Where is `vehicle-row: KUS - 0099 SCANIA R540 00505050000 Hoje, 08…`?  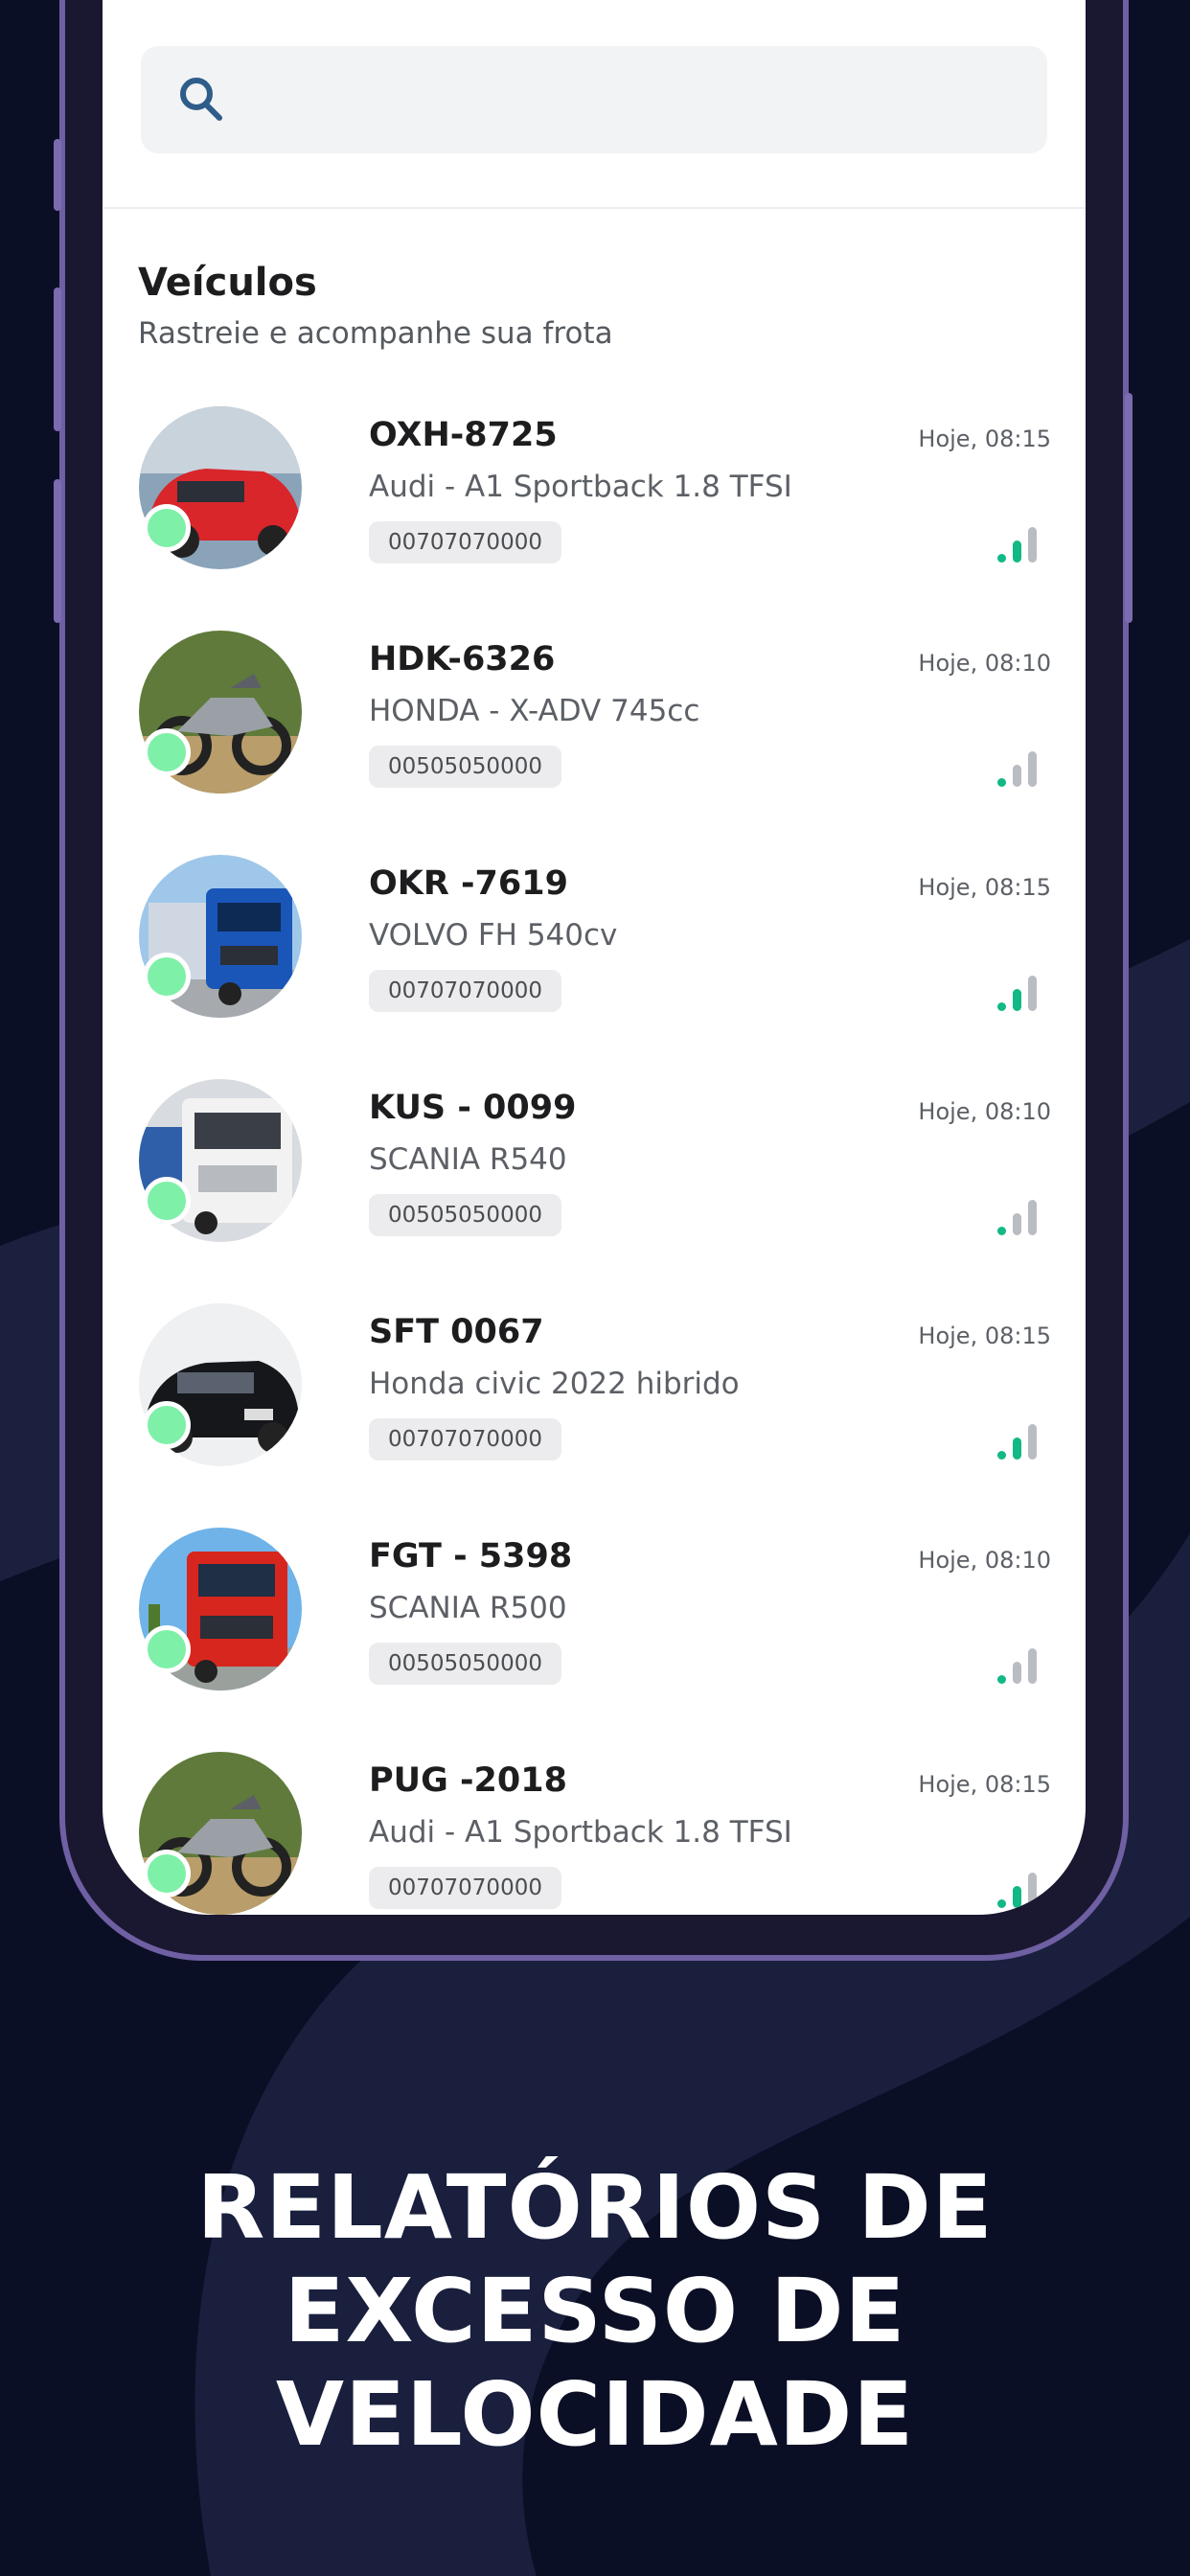
vehicle-row: KUS - 0099 SCANIA R540 00505050000 Hoje, 08… is located at coordinates (594, 1168).